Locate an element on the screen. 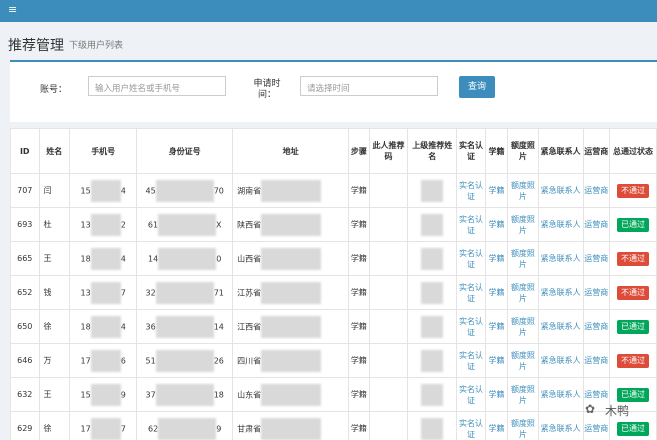 This screenshot has height=440, width=657. cell-phone: 13 7 is located at coordinates (103, 292).